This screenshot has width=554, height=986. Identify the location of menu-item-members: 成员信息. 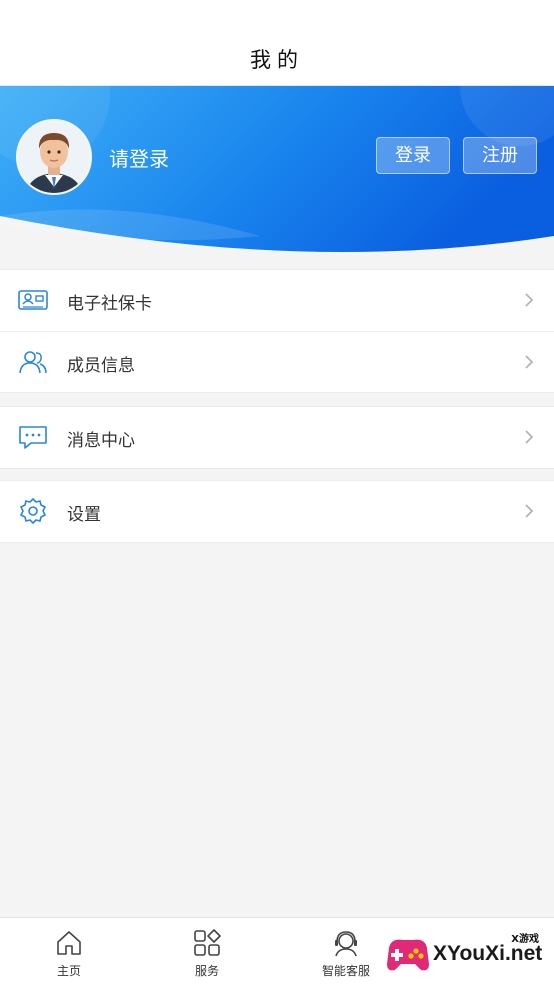
(277, 361).